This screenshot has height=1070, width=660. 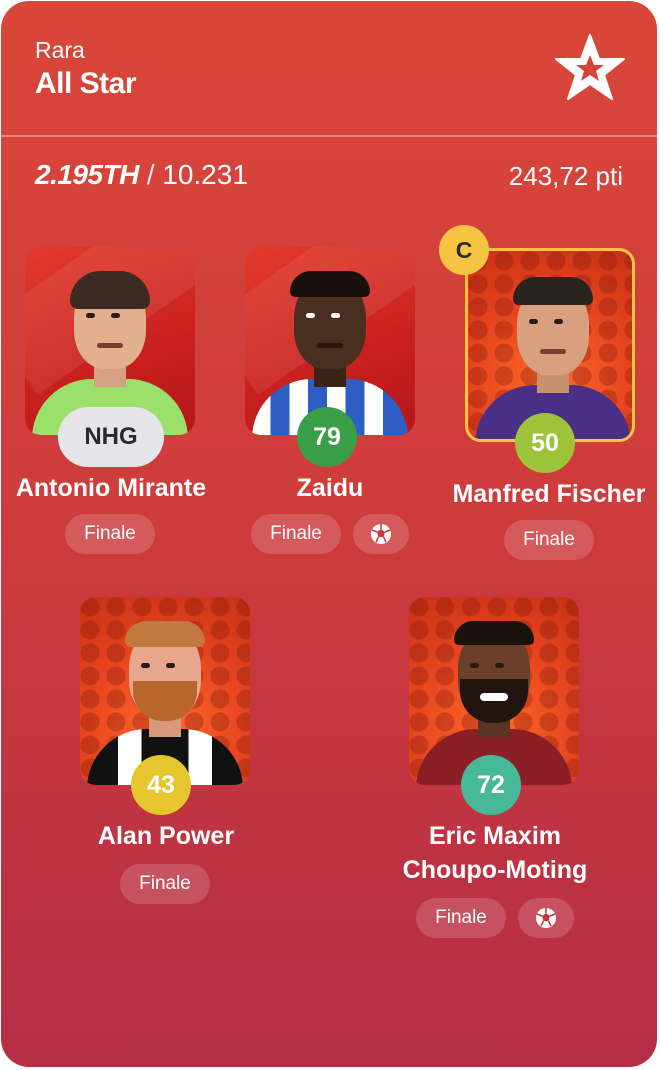 I want to click on player-score-badge: NHG, so click(x=111, y=437).